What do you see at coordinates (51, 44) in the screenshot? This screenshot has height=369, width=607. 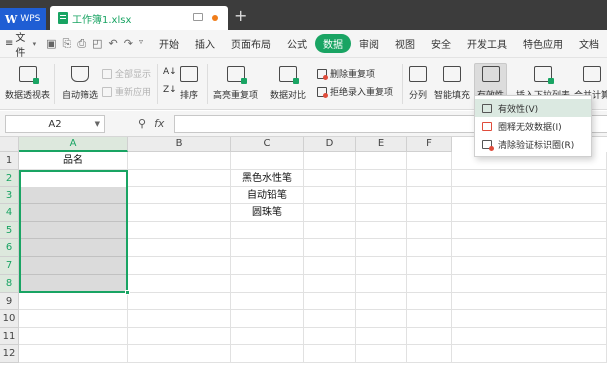 I see `save-icon: ▣` at bounding box center [51, 44].